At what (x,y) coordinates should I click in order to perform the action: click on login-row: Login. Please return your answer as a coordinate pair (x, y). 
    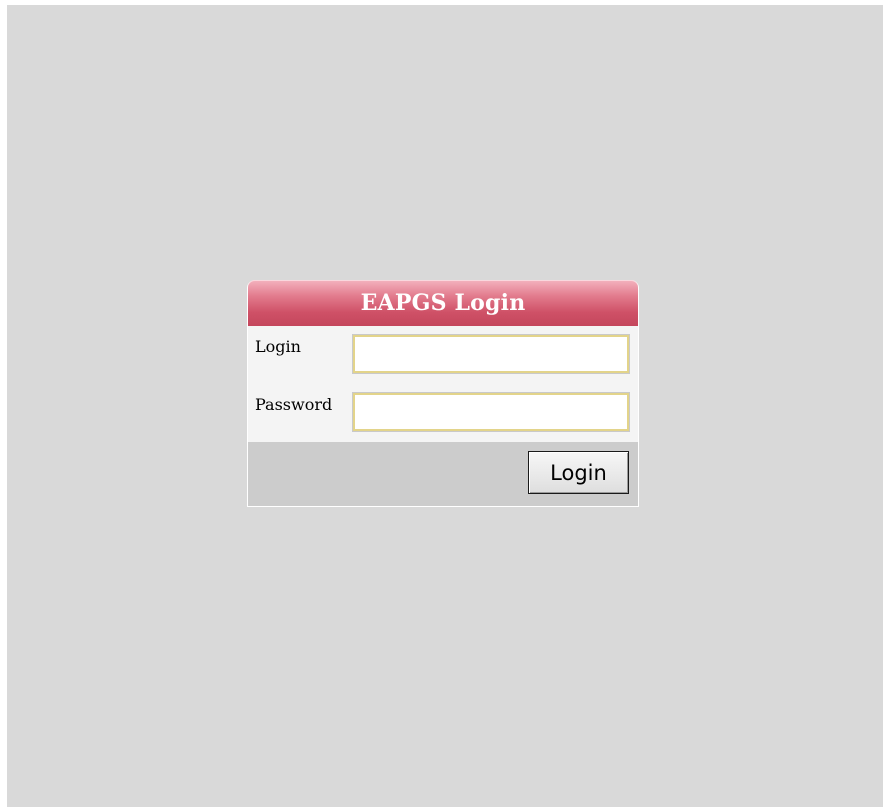
    Looking at the image, I should click on (443, 355).